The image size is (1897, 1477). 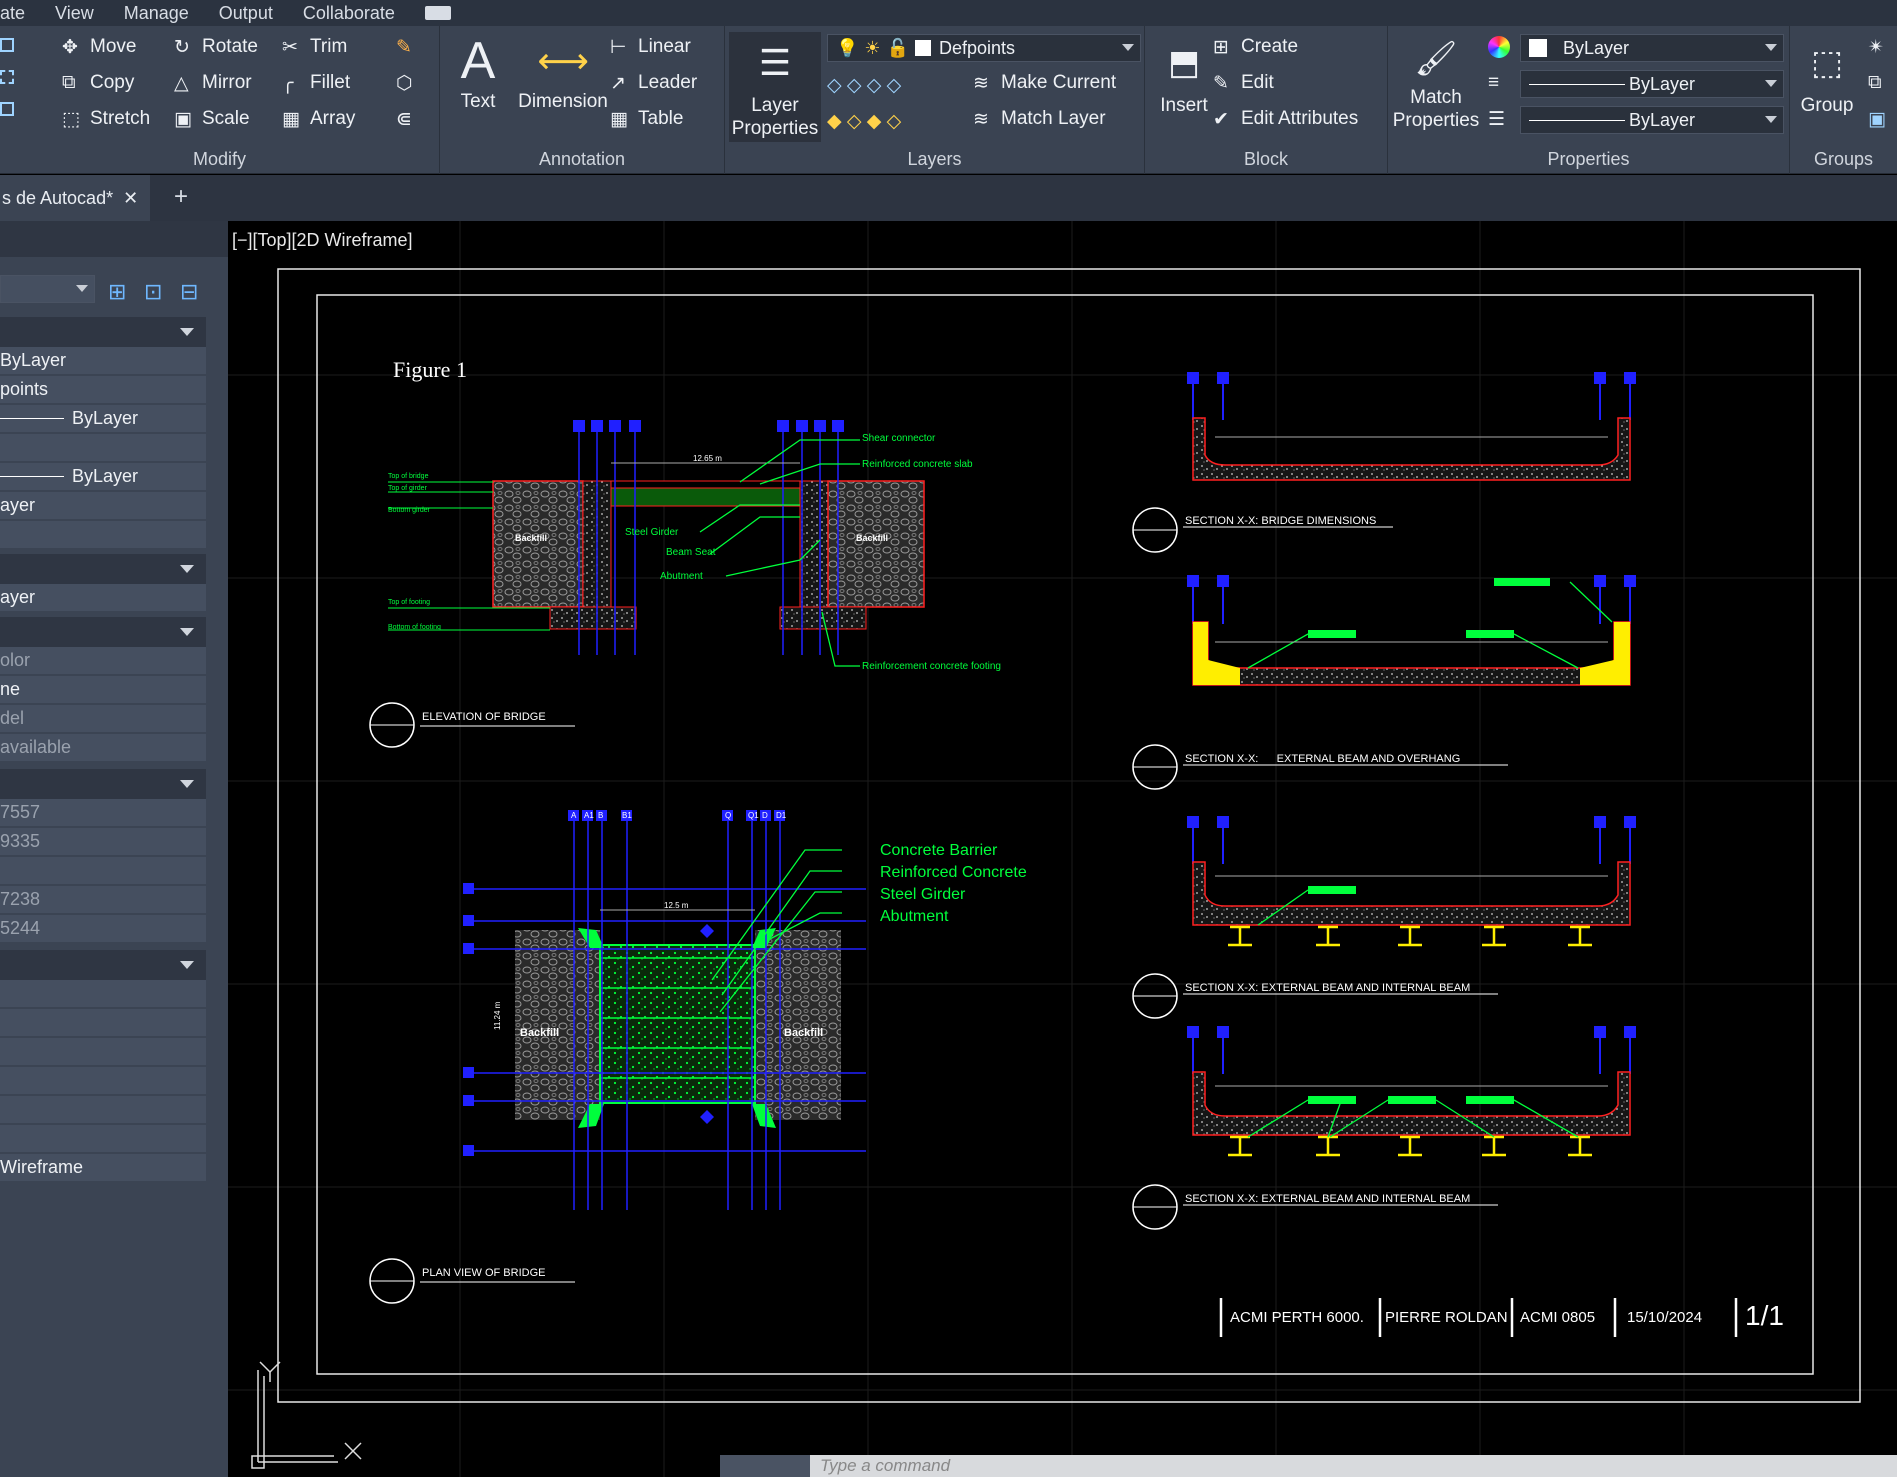 I want to click on prop-layer: points, so click(x=103, y=390).